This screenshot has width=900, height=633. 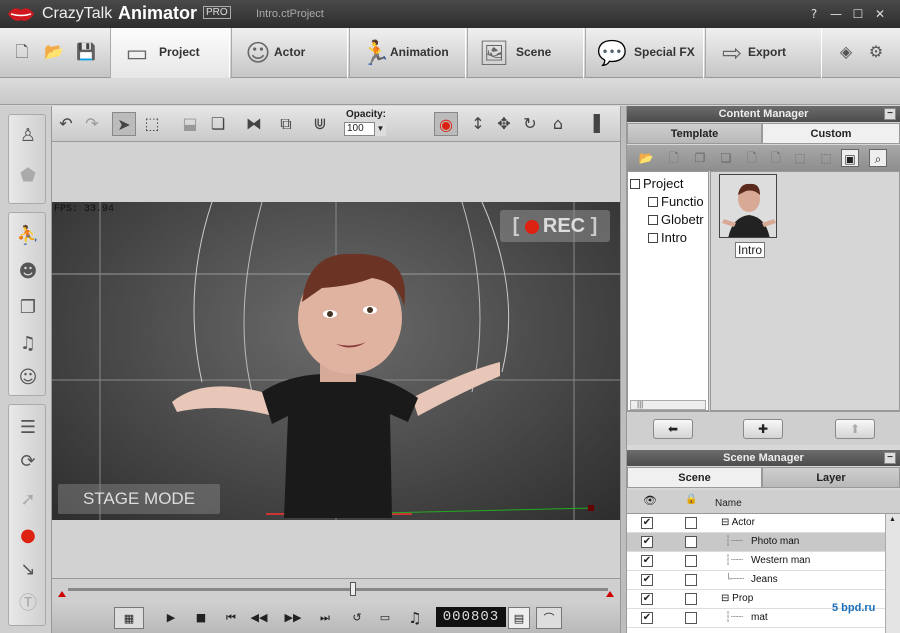 I want to click on music-note-icon: ♫, so click(x=415, y=618).